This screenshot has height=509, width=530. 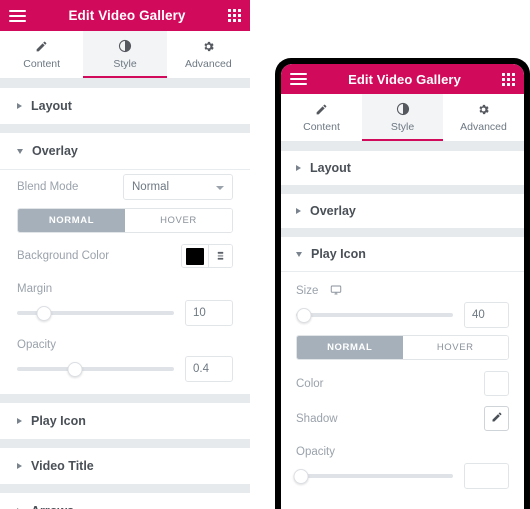 I want to click on opacity-slider, so click(x=95, y=369).